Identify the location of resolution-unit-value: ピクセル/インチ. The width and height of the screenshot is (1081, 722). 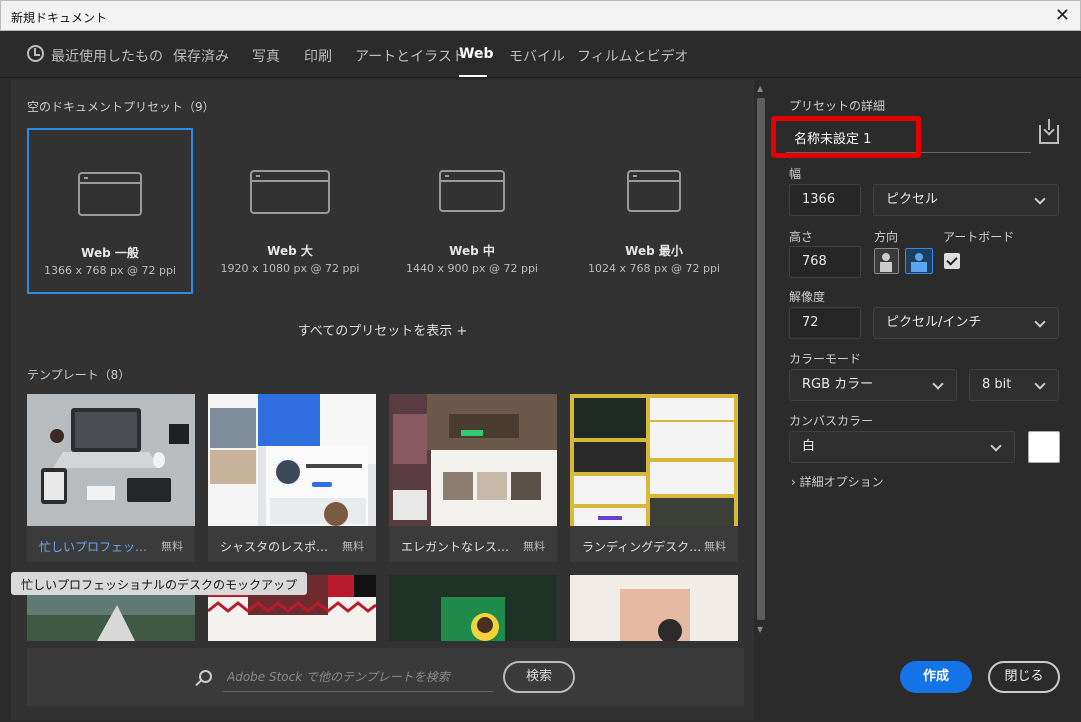
(934, 322).